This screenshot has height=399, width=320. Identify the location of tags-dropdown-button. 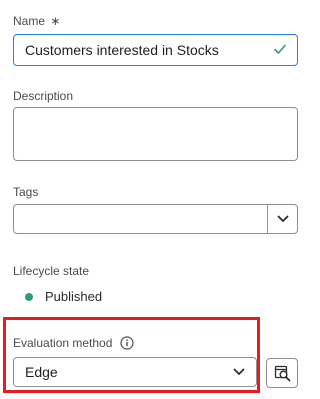
(283, 219).